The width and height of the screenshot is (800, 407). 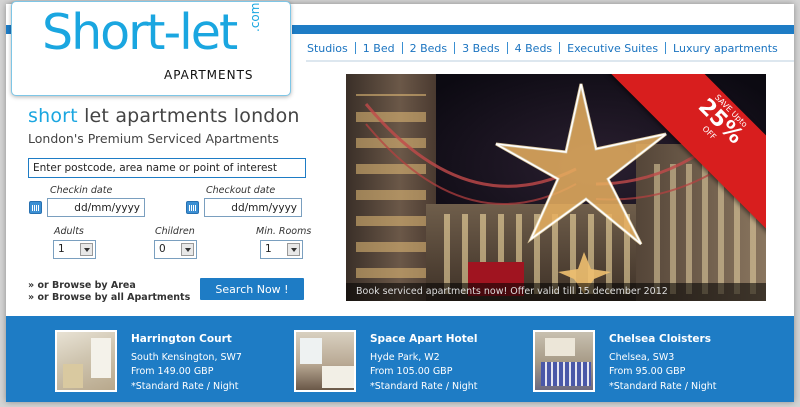 I want to click on logo-subtitle: APARTMENTS, so click(x=209, y=75).